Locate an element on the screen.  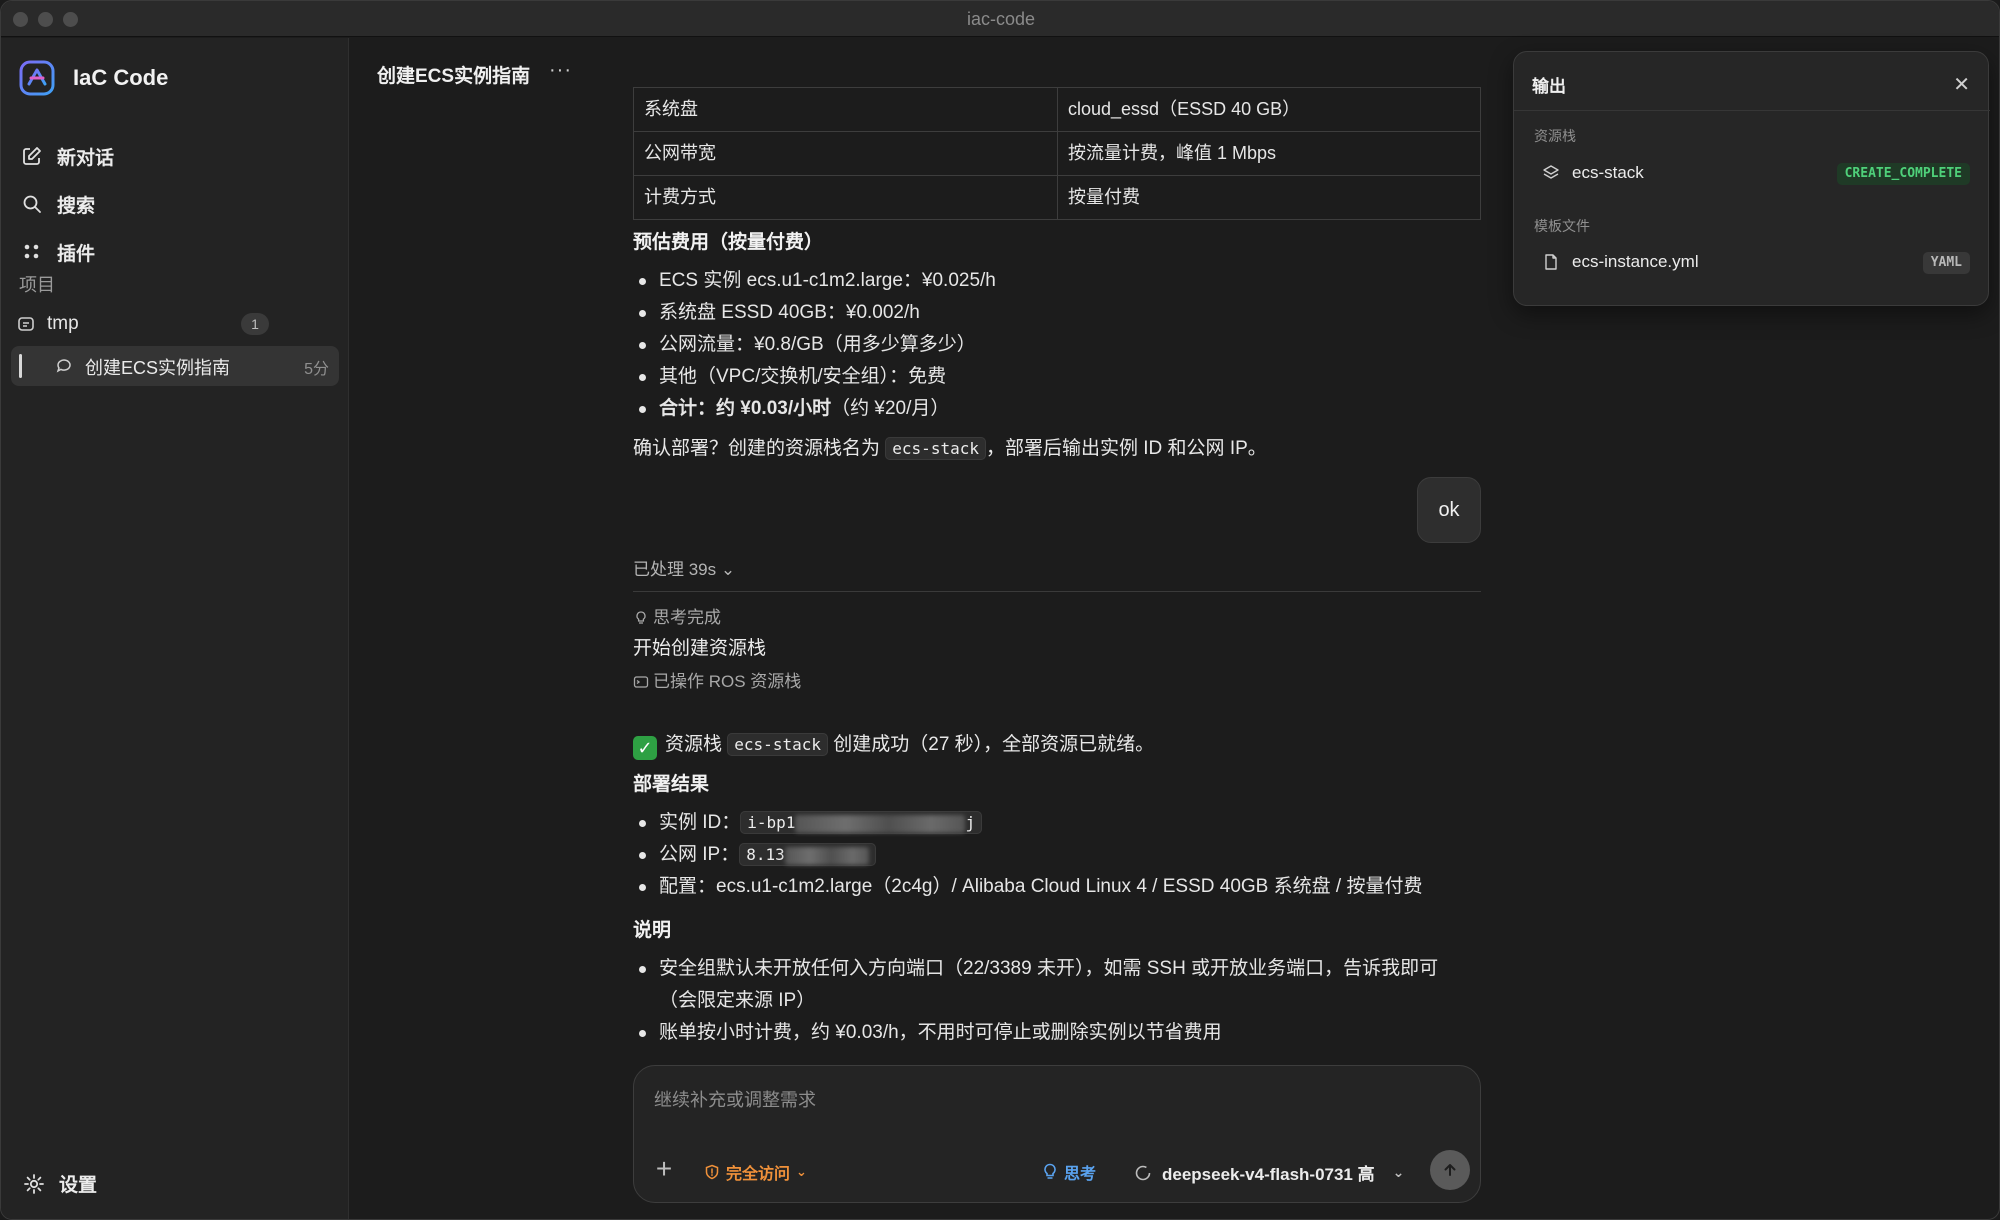
settings-label: 设置 is located at coordinates (78, 1185).